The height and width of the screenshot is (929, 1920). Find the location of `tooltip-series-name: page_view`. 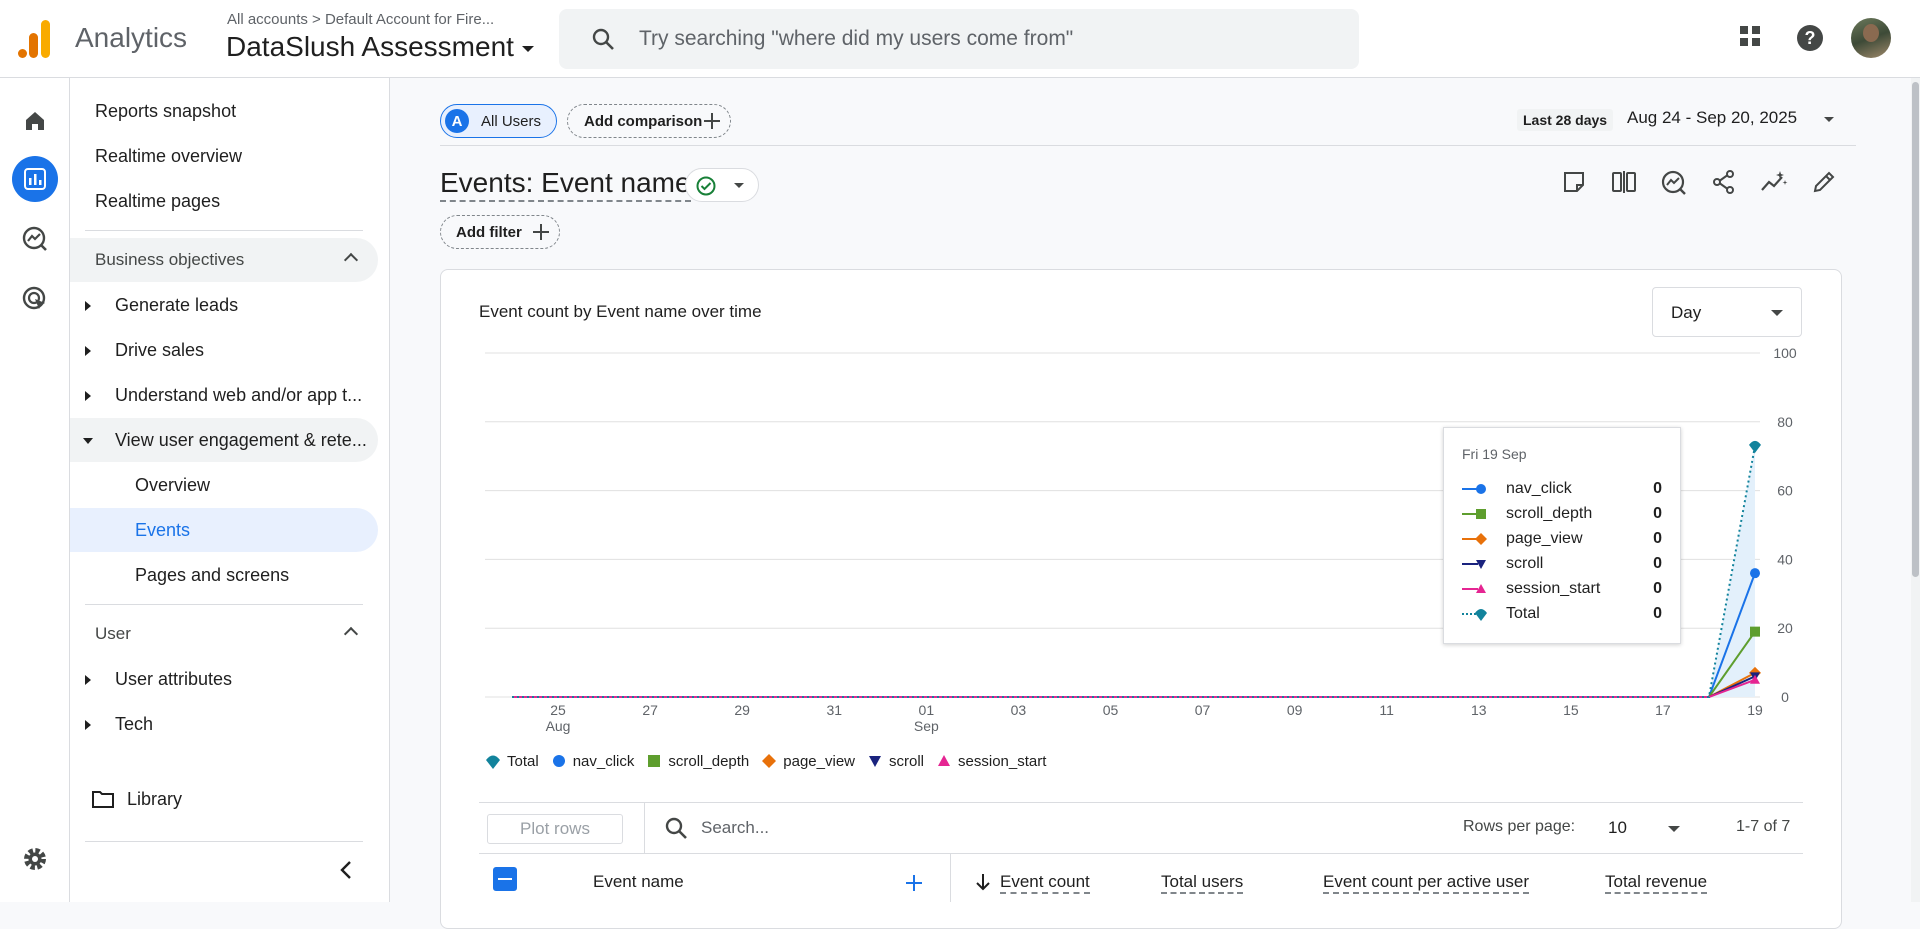

tooltip-series-name: page_view is located at coordinates (1544, 538).